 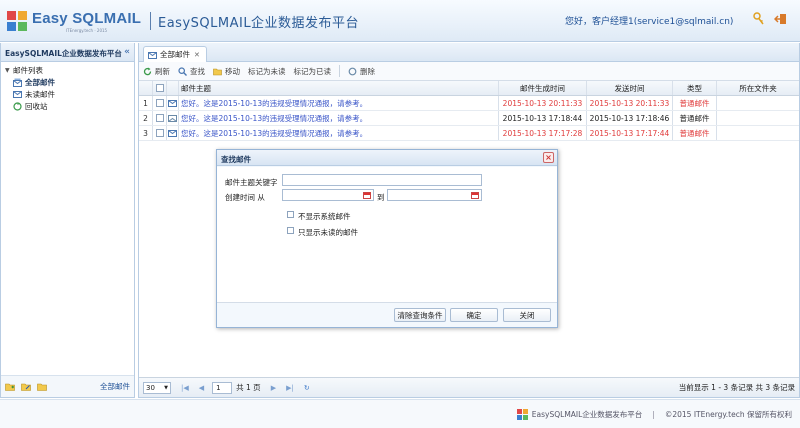 I want to click on hide-system-mail-checkbox, so click(x=290, y=214).